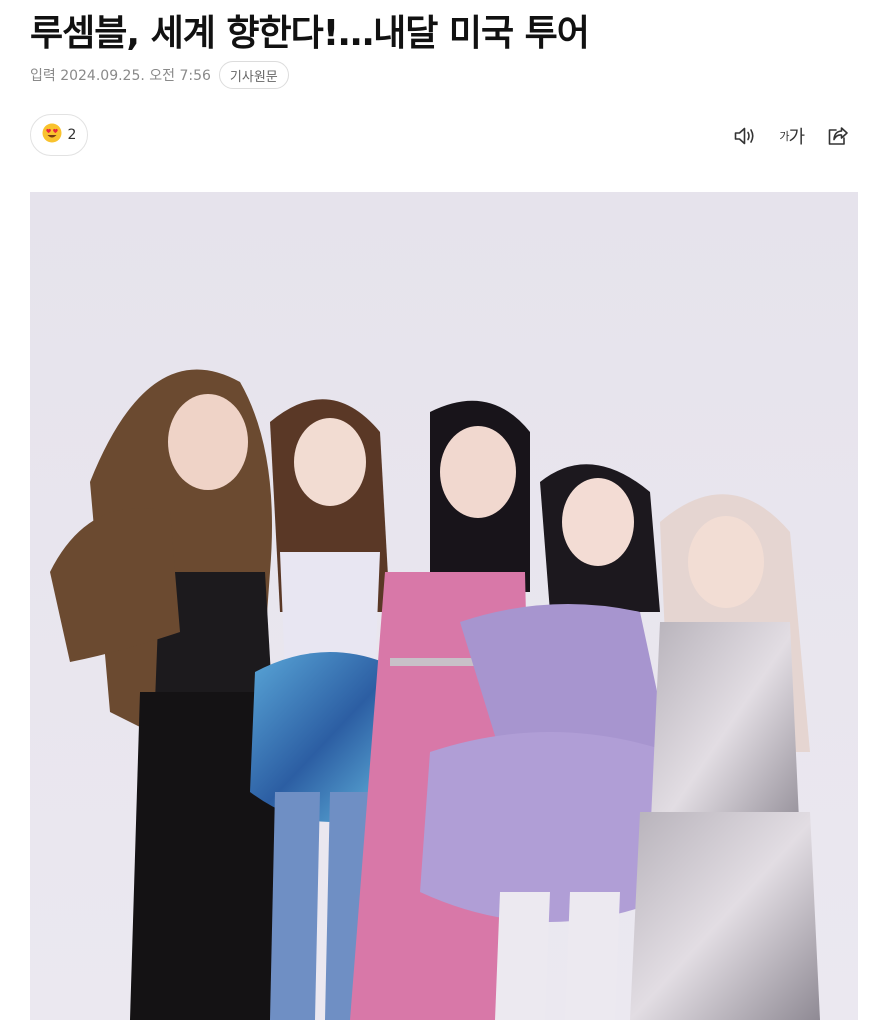 This screenshot has height=1033, width=886. I want to click on share-icon, so click(838, 136).